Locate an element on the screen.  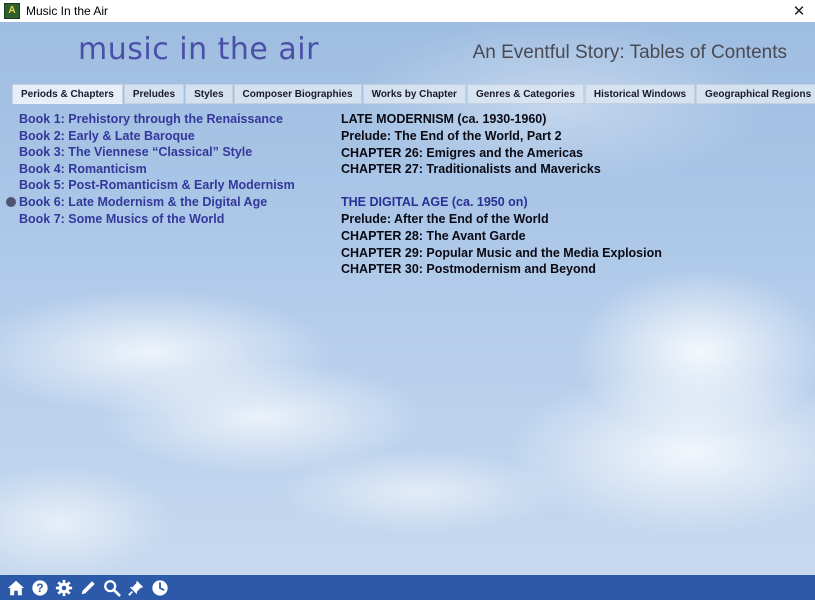
help-icon: ? is located at coordinates (40, 587).